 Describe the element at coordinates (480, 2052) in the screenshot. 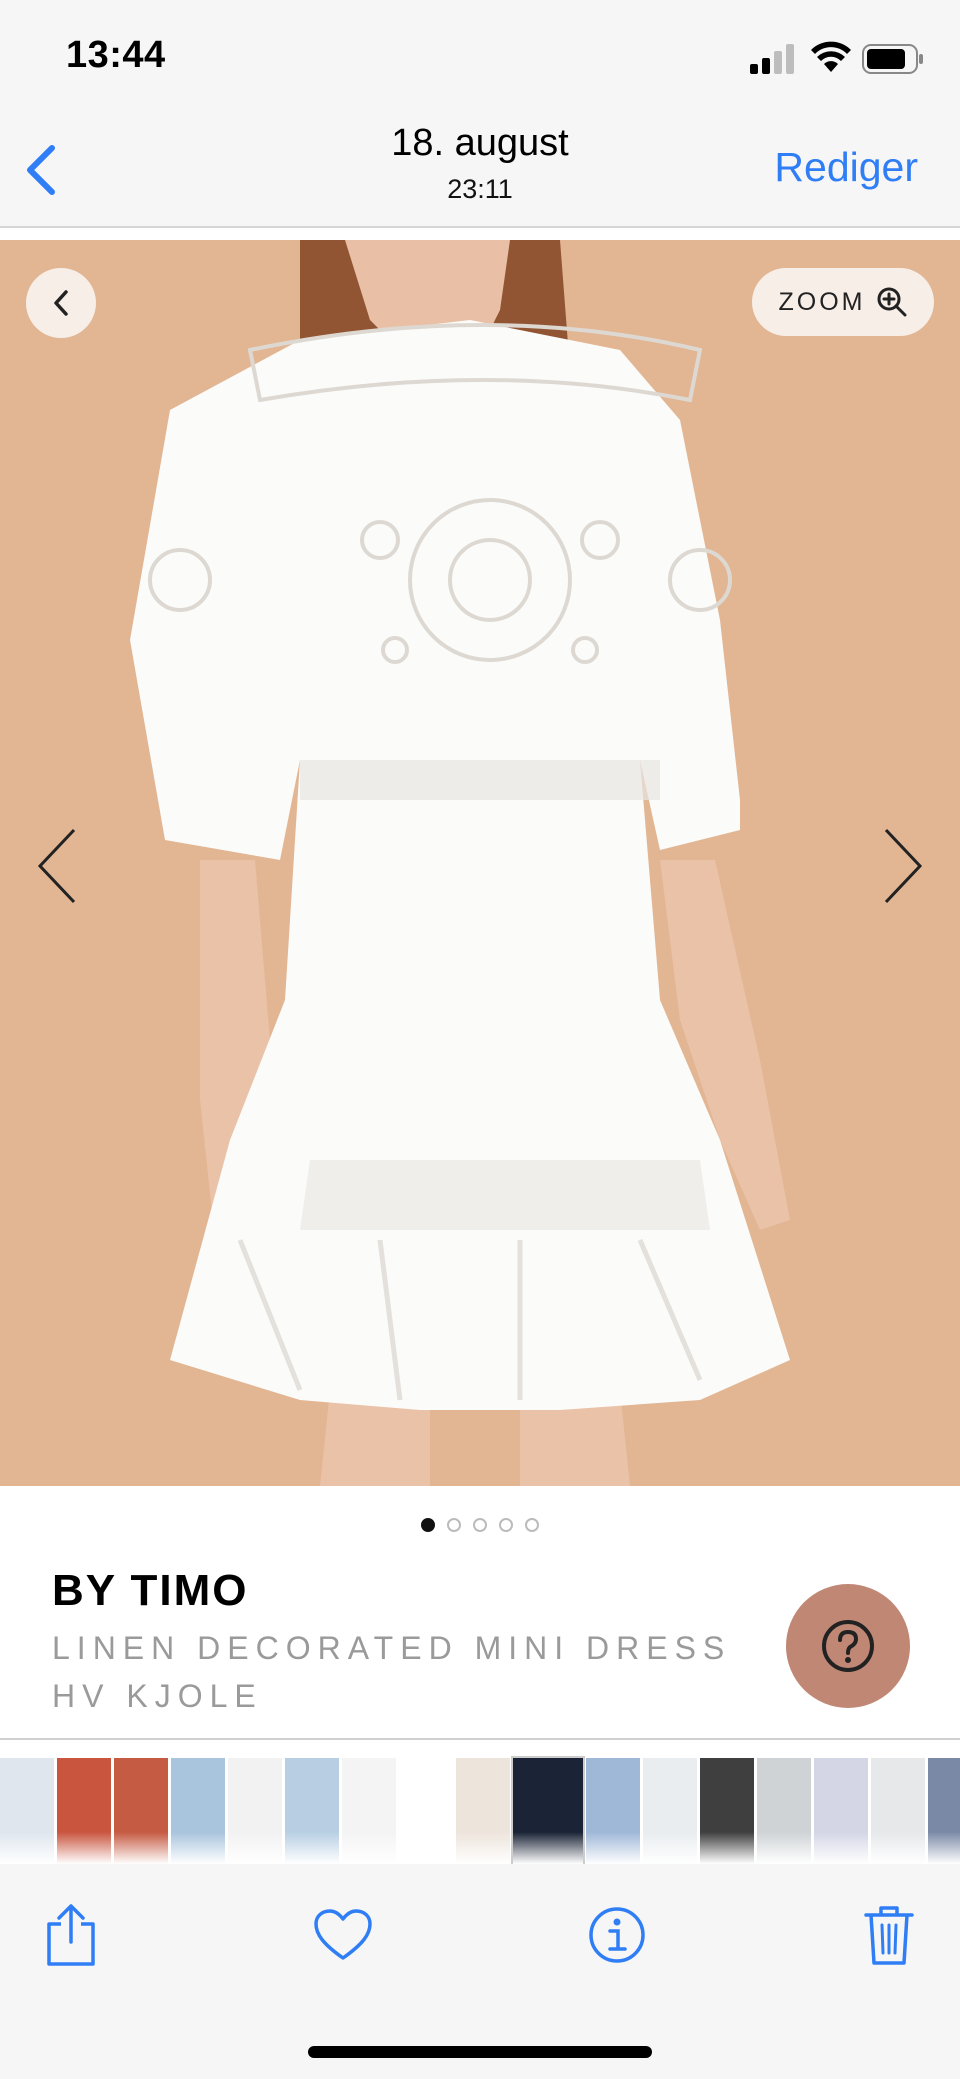

I see `home-indicator` at that location.